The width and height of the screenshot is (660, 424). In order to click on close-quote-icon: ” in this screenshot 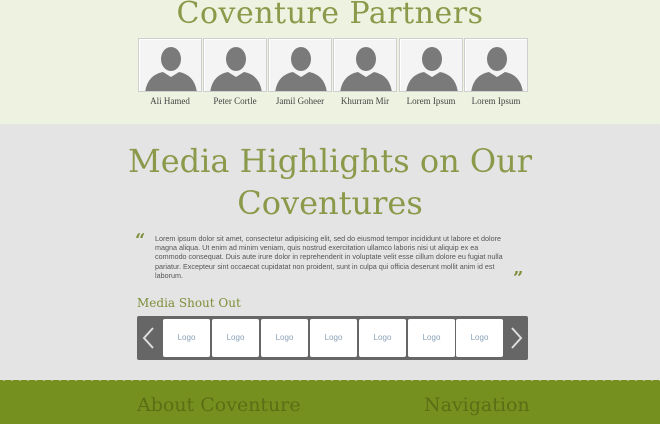, I will do `click(518, 278)`.